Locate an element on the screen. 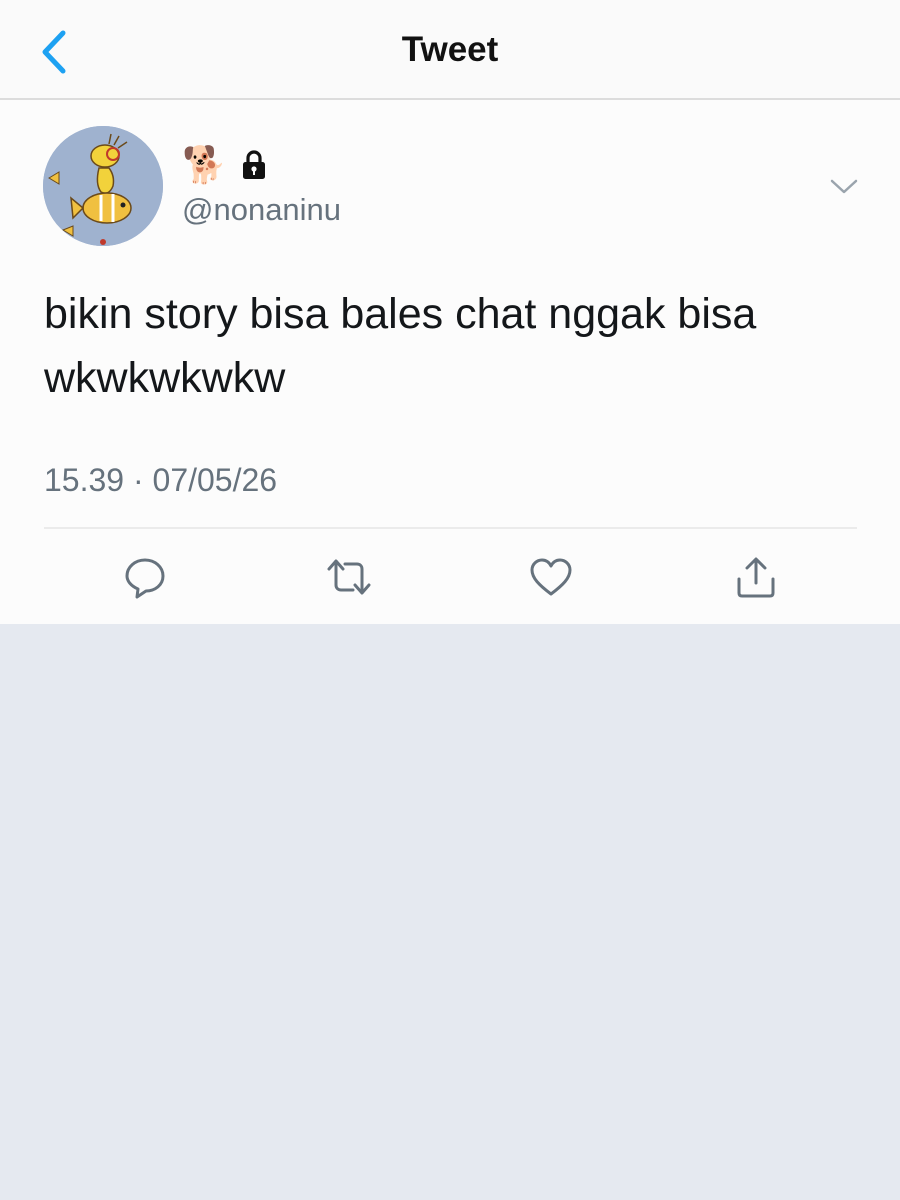 The image size is (900, 1200). page-title: Tweet is located at coordinates (450, 49).